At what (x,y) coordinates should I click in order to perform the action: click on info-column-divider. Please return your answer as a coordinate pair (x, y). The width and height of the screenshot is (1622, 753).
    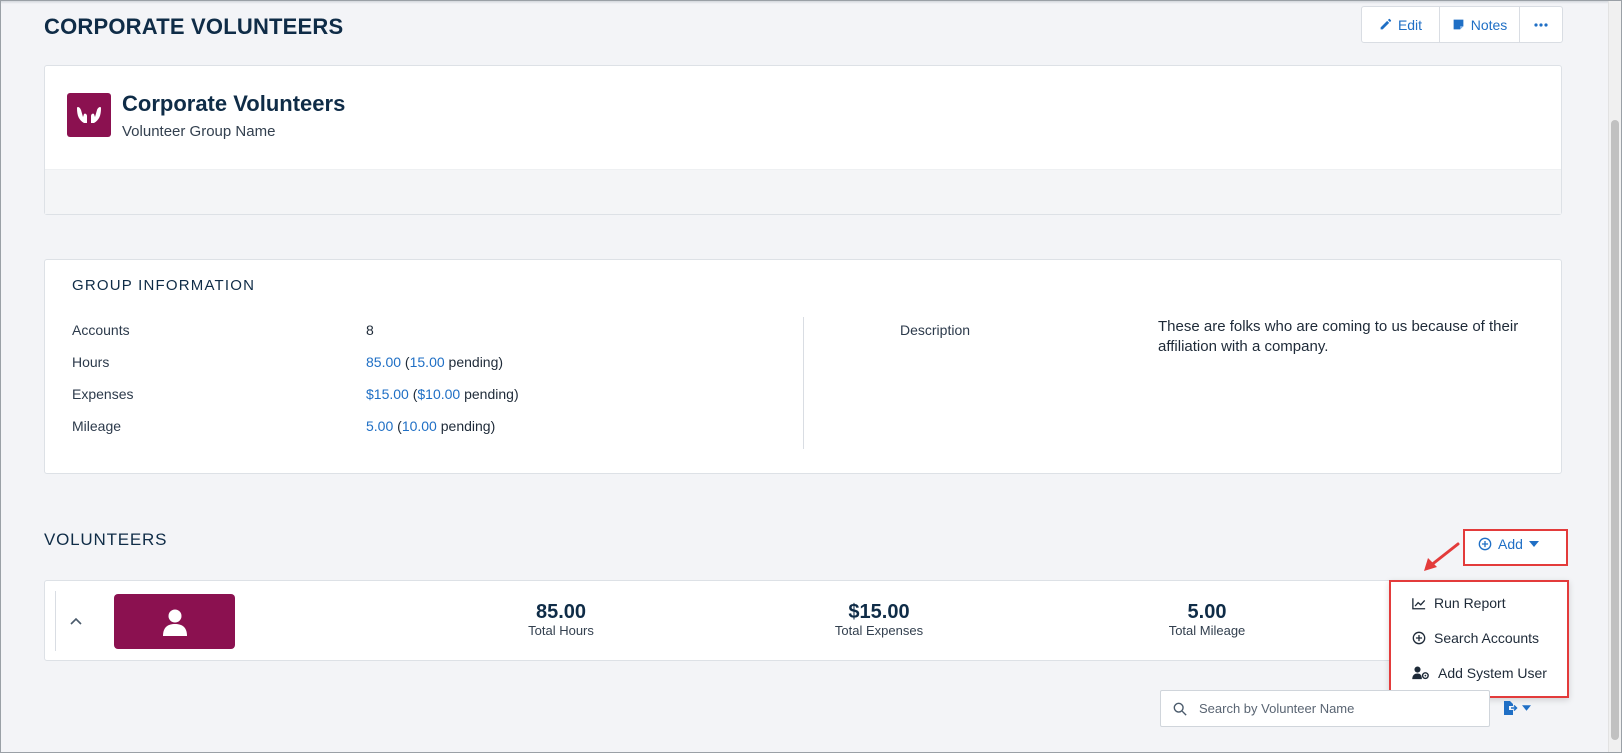
    Looking at the image, I should click on (803, 383).